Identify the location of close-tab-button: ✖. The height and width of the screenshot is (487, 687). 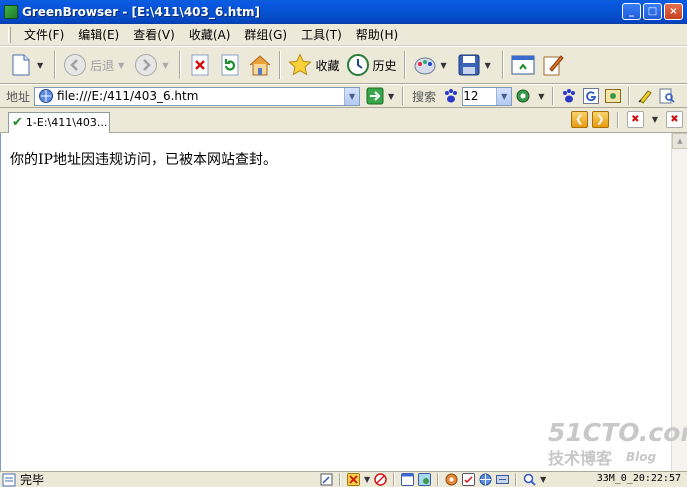
(635, 119).